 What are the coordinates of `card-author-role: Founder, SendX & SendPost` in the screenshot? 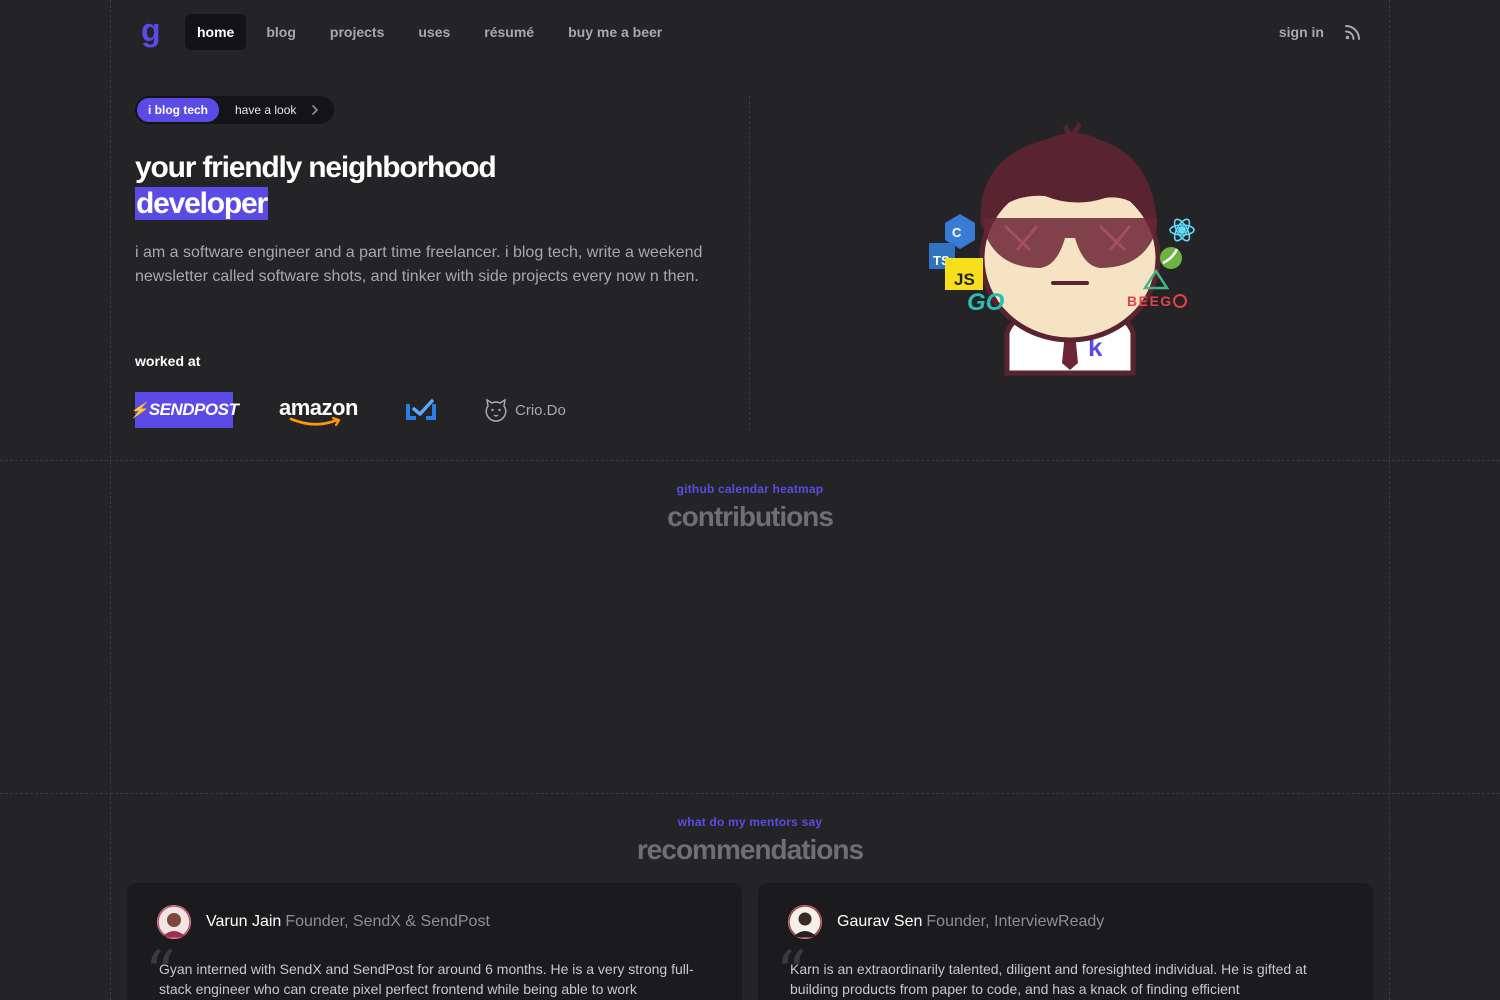 It's located at (387, 921).